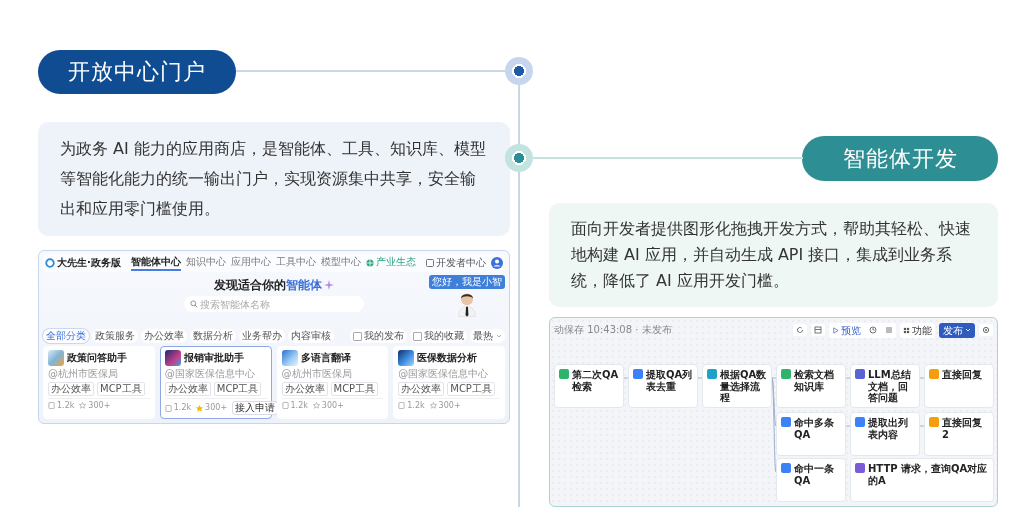 The height and width of the screenshot is (507, 1035). Describe the element at coordinates (814, 380) in the screenshot. I see `node-title: 检索文档知识库` at that location.